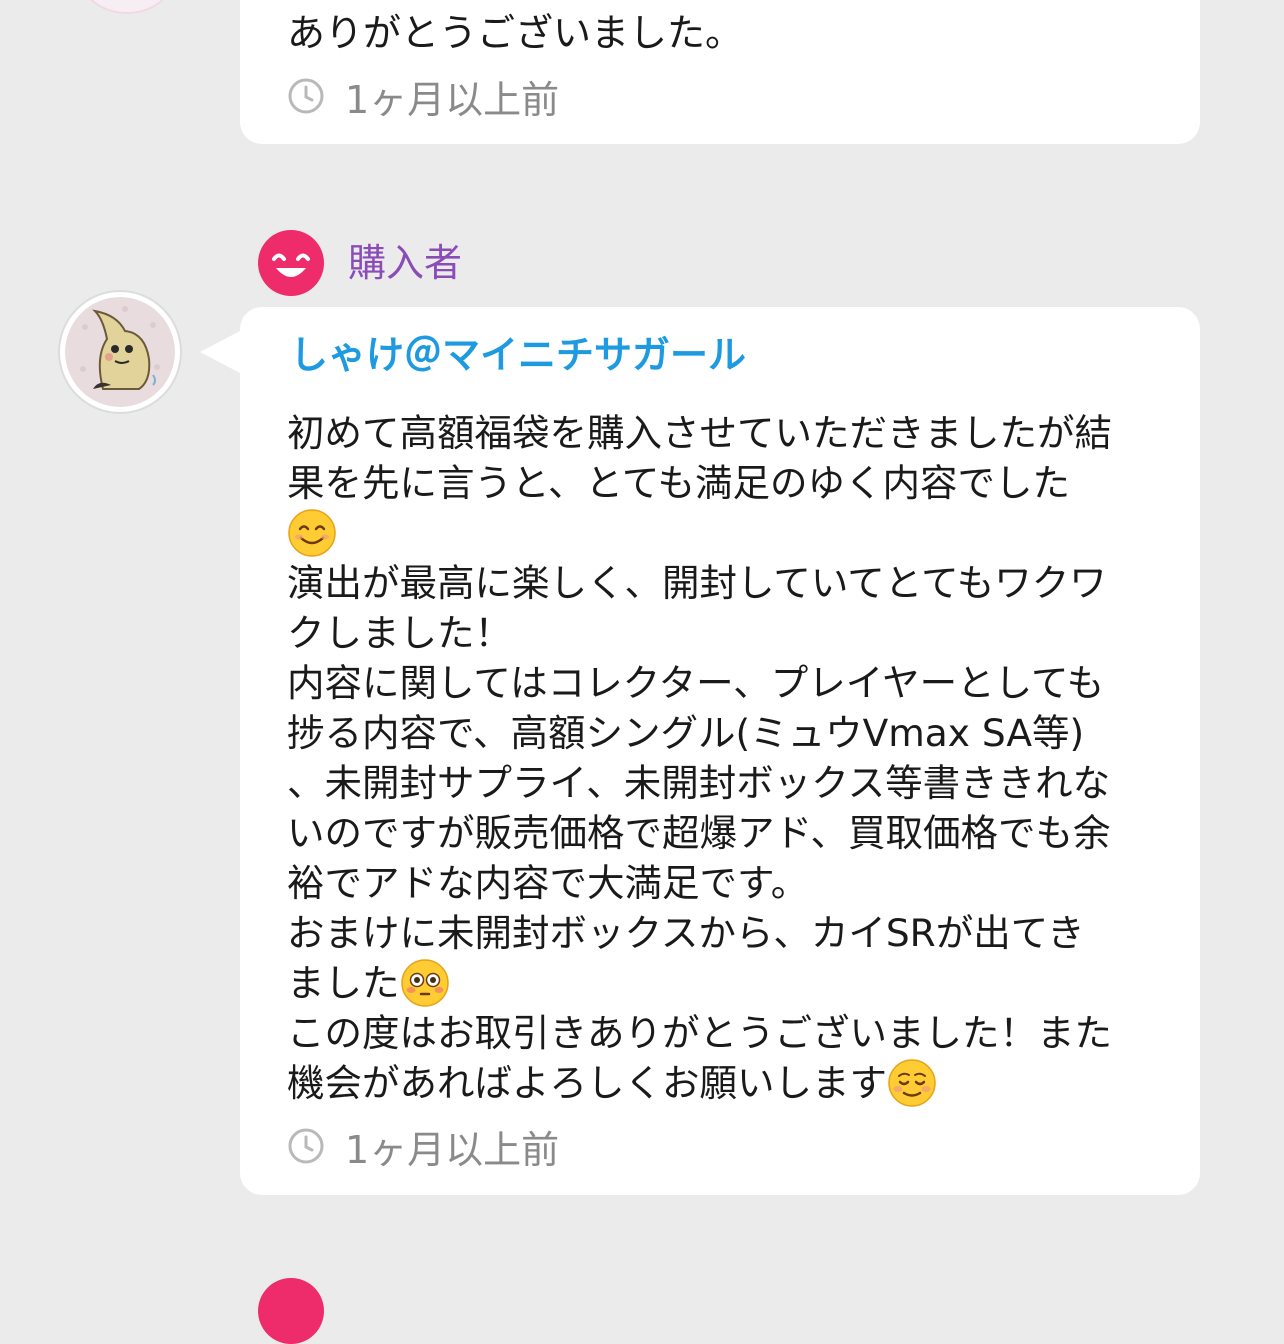 This screenshot has width=1284, height=1344. I want to click on review-line: 捗る内容で、高額シングル(ミュウVmax SA等), so click(686, 733).